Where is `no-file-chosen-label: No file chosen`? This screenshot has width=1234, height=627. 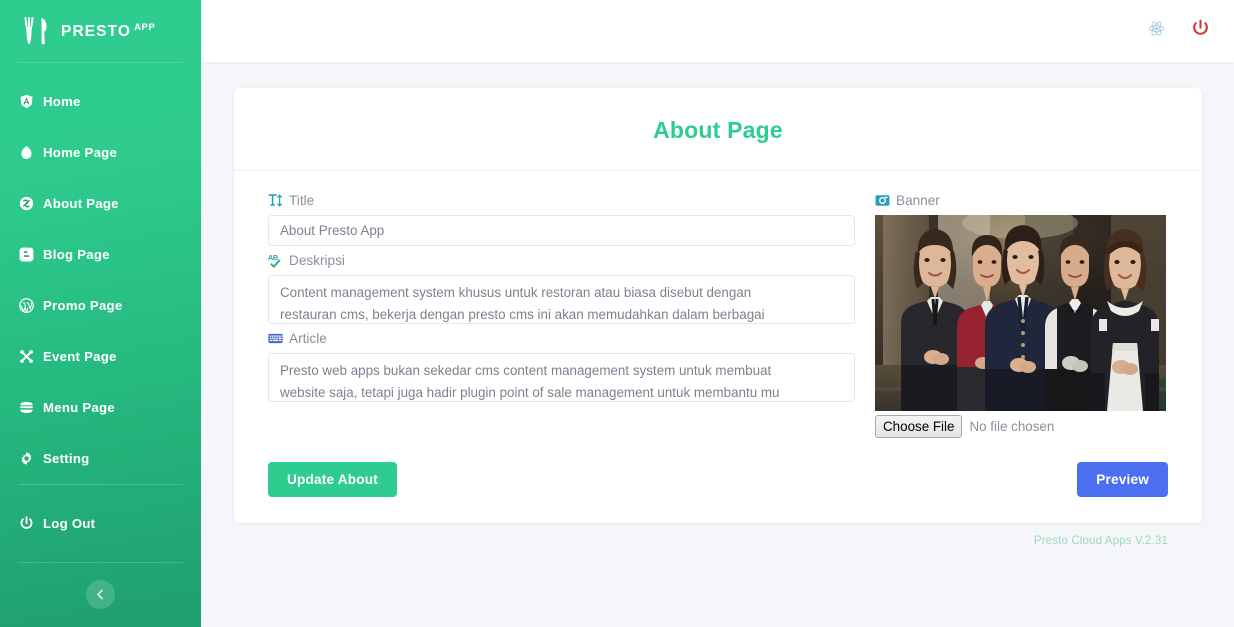 no-file-chosen-label: No file chosen is located at coordinates (1012, 426).